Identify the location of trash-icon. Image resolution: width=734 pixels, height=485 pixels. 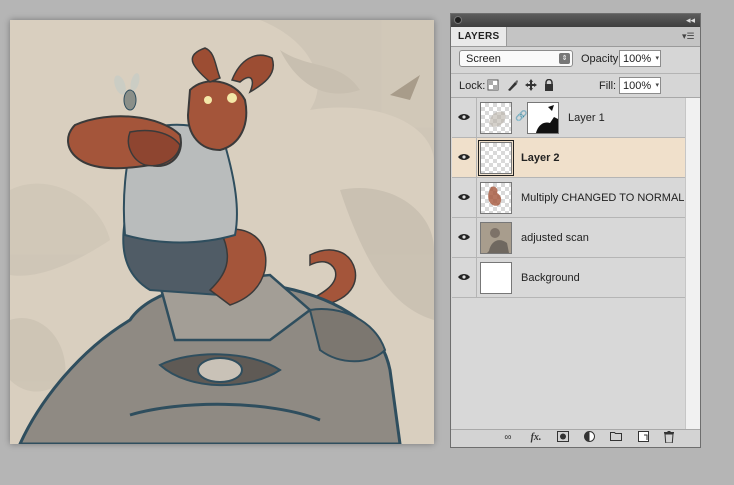
(669, 438).